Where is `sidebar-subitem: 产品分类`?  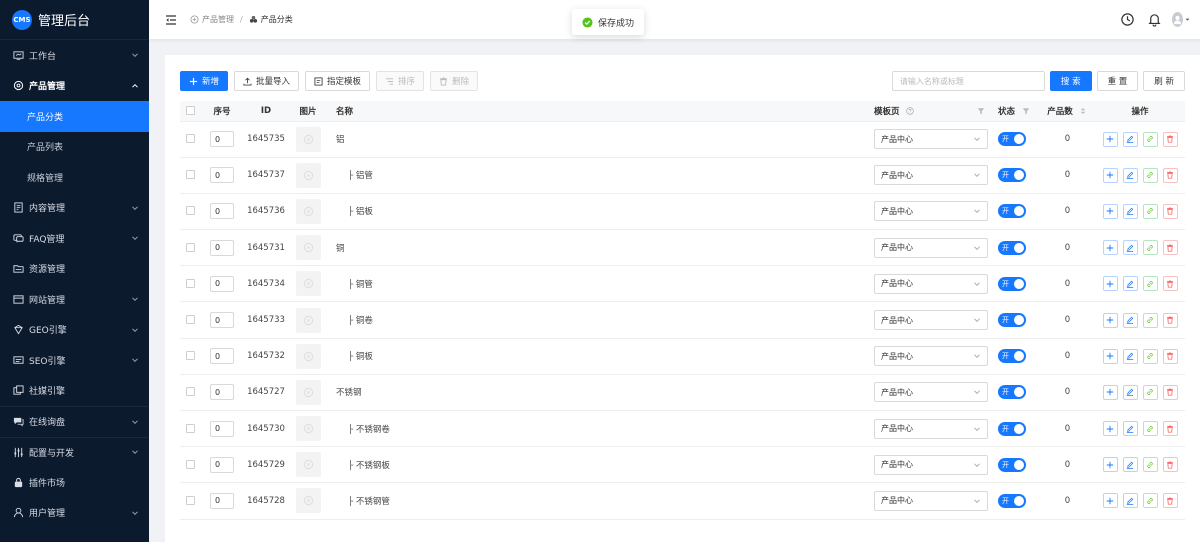
sidebar-subitem: 产品分类 is located at coordinates (74, 116).